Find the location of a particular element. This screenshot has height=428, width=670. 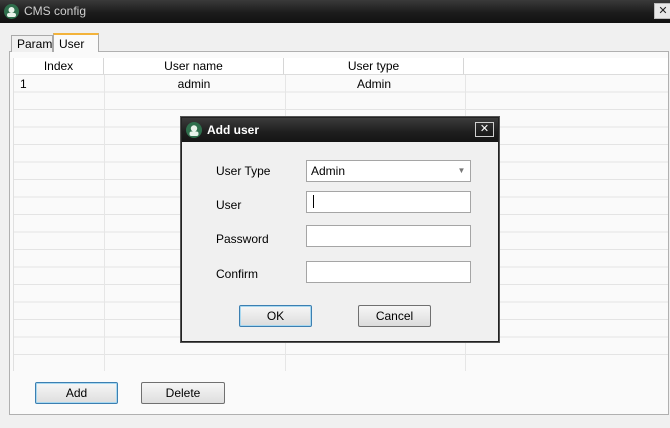

cell-user-type: Admin is located at coordinates (373, 84).